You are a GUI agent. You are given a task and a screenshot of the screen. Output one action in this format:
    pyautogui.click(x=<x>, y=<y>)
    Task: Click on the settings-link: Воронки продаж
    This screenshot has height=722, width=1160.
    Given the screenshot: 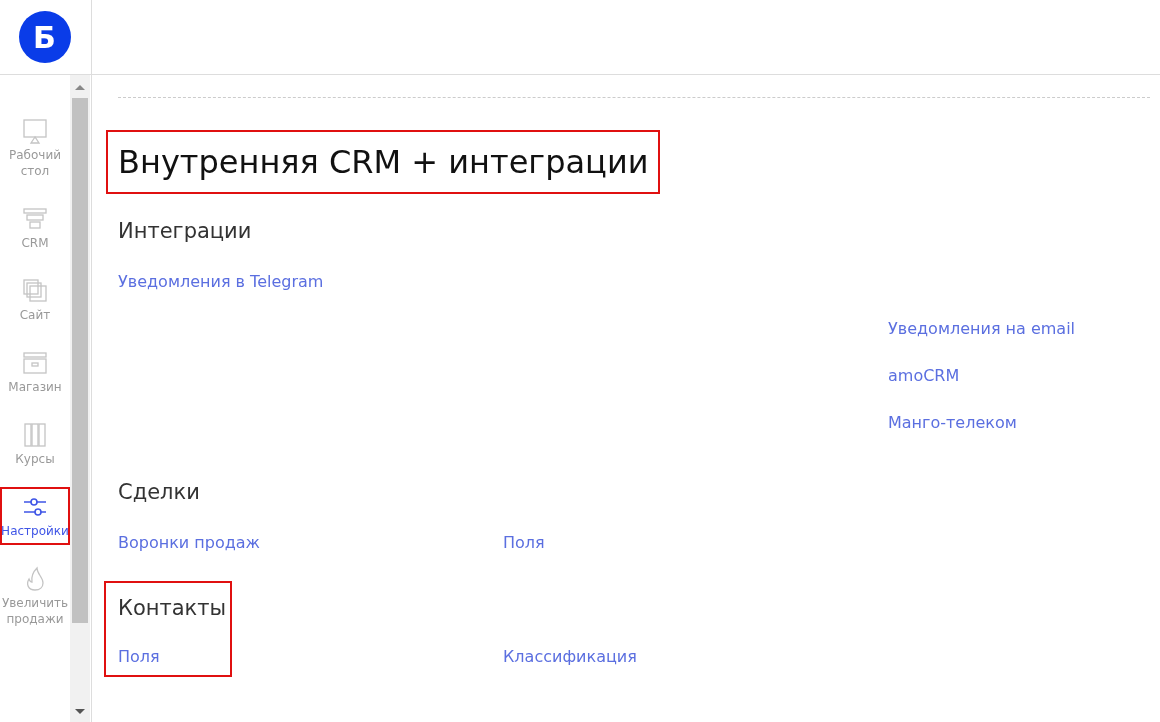 What is the action you would take?
    pyautogui.click(x=189, y=542)
    